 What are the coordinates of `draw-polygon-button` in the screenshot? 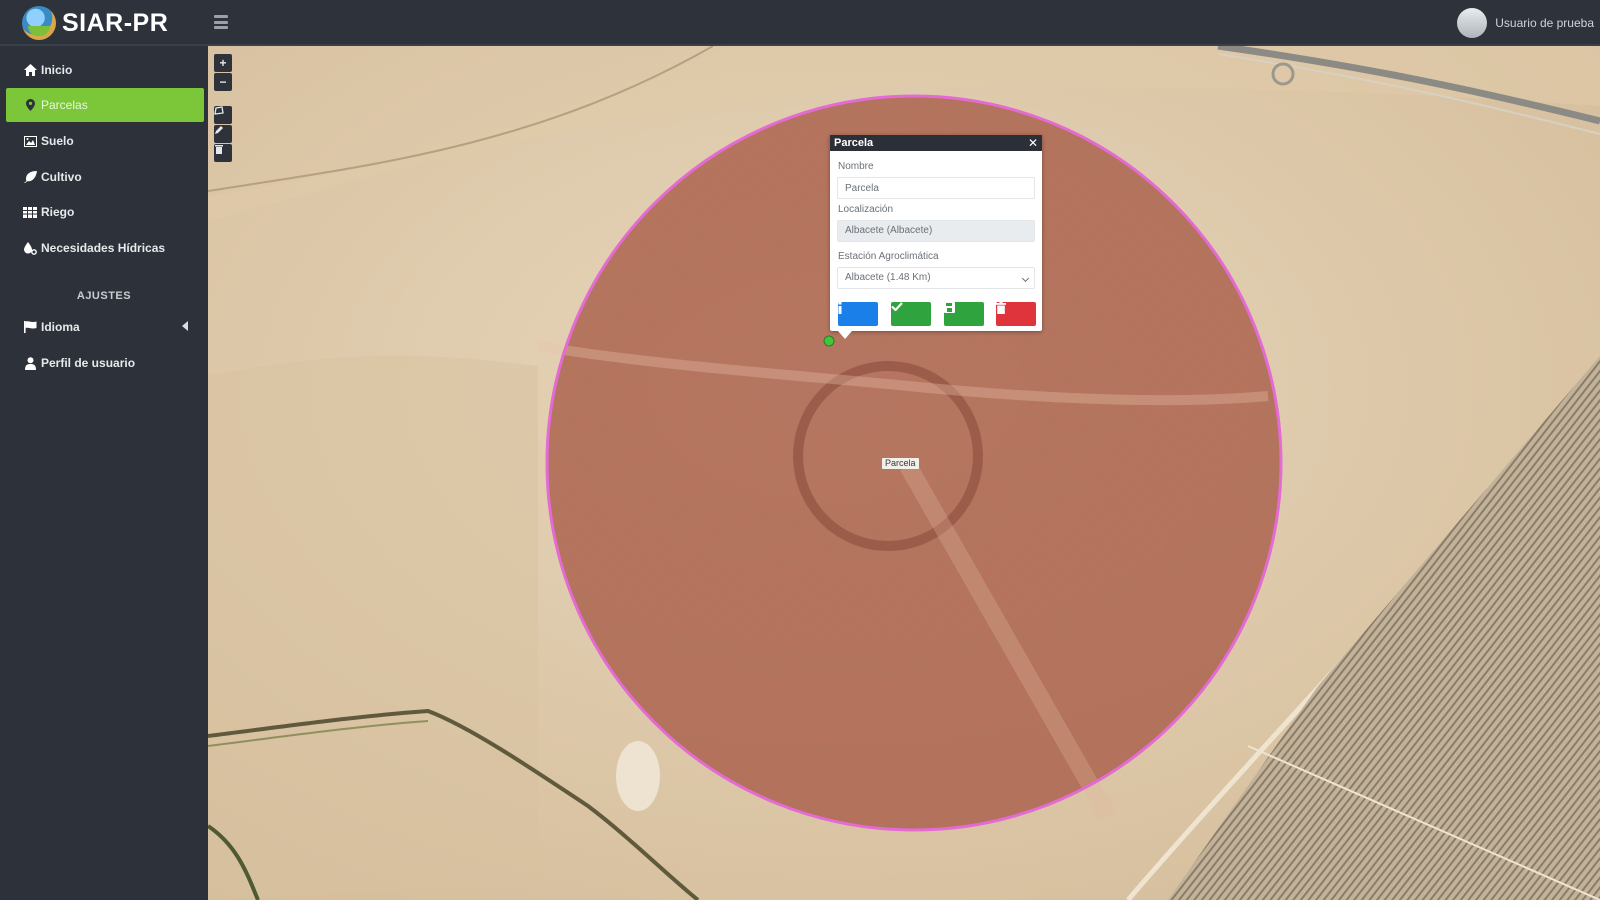 It's located at (223, 115).